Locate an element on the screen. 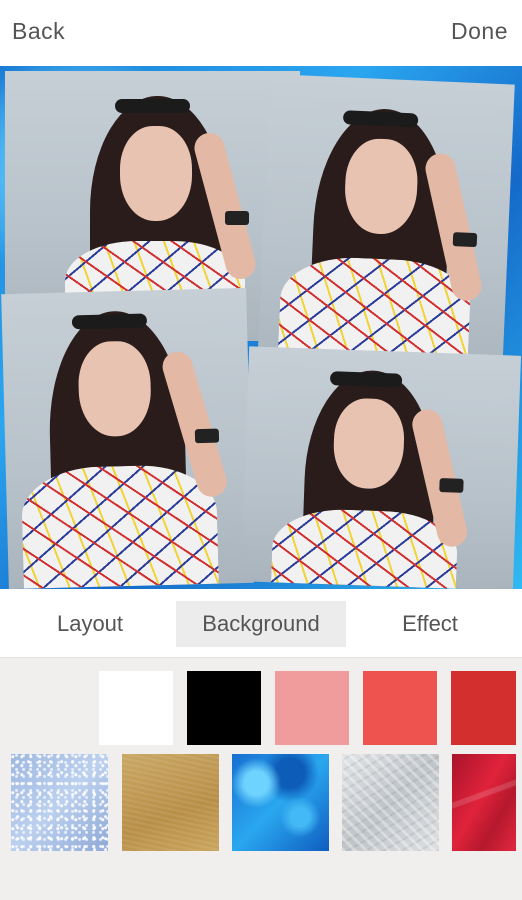  back-button: Back is located at coordinates (38, 31).